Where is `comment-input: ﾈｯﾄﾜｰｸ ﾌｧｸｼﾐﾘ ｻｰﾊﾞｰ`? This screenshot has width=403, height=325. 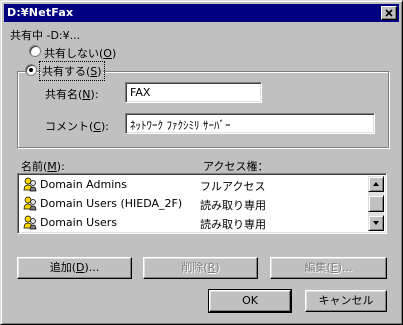
comment-input: ﾈｯﾄﾜｰｸ ﾌｧｸｼﾐﾘ ｻｰﾊﾞｰ is located at coordinates (250, 123).